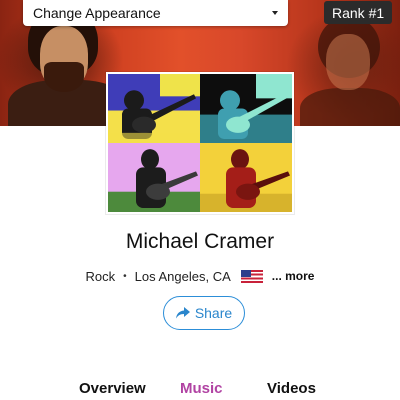 The width and height of the screenshot is (400, 400). I want to click on share-button: Share, so click(204, 313).